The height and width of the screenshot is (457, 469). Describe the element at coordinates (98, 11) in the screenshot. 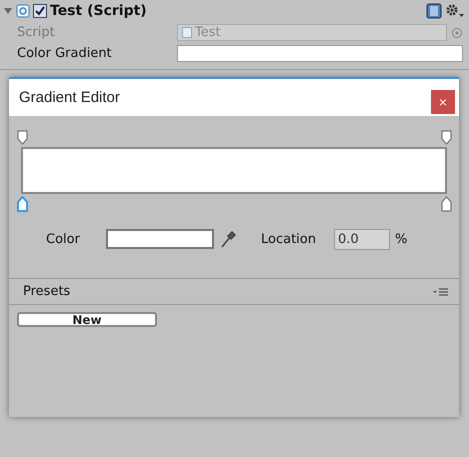

I see `component-title: Test (Script)` at that location.